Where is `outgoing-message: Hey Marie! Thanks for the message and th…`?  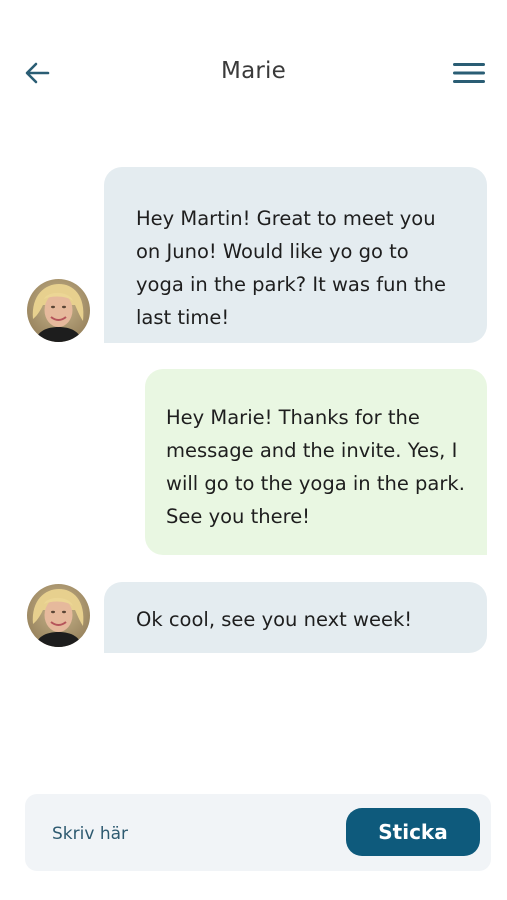
outgoing-message: Hey Marie! Thanks for the message and th… is located at coordinates (316, 462).